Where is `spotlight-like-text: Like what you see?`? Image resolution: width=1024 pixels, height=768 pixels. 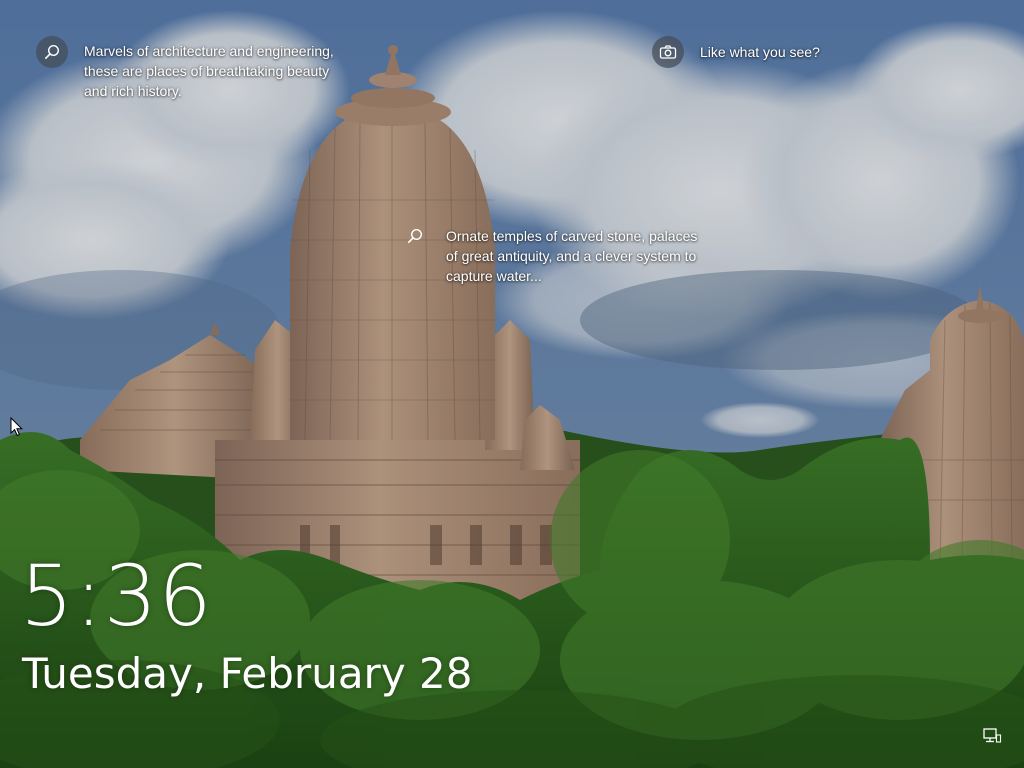
spotlight-like-text: Like what you see? is located at coordinates (760, 52).